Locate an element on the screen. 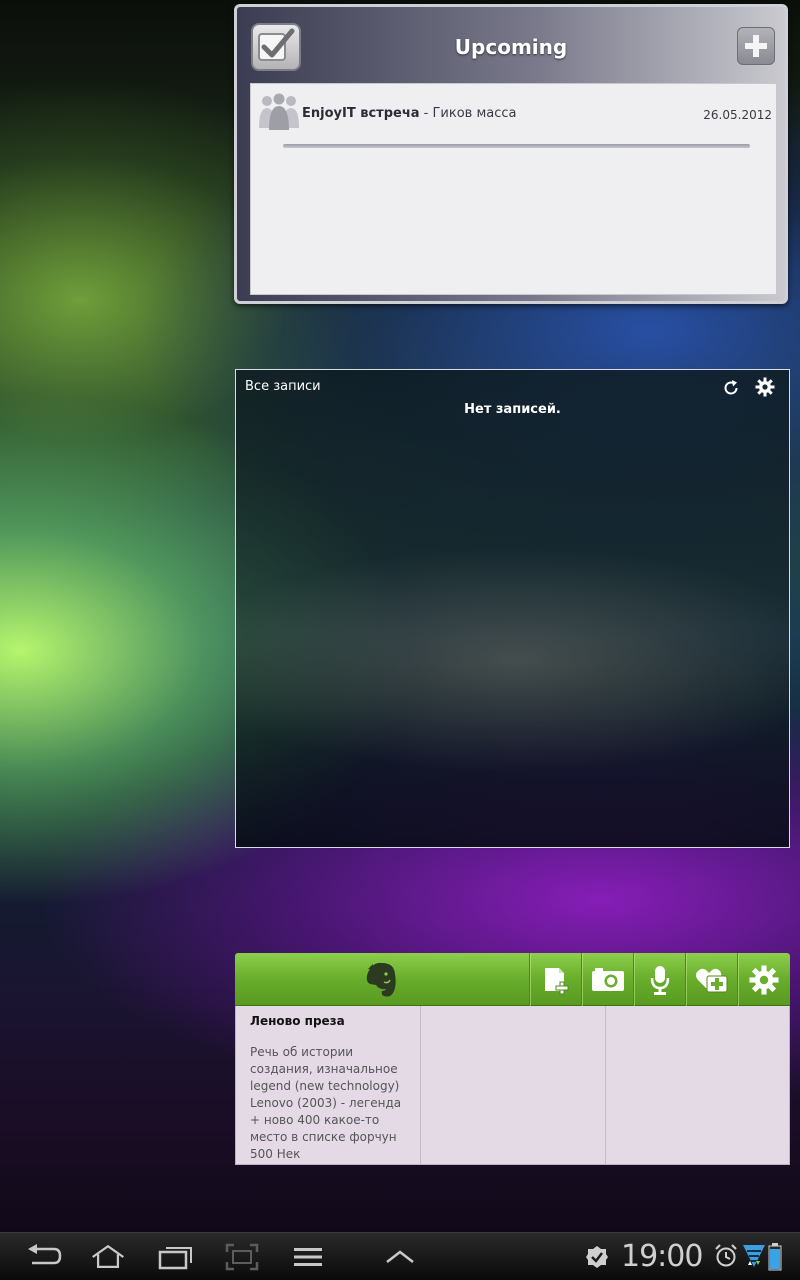  add-contact-button is located at coordinates (711, 979).